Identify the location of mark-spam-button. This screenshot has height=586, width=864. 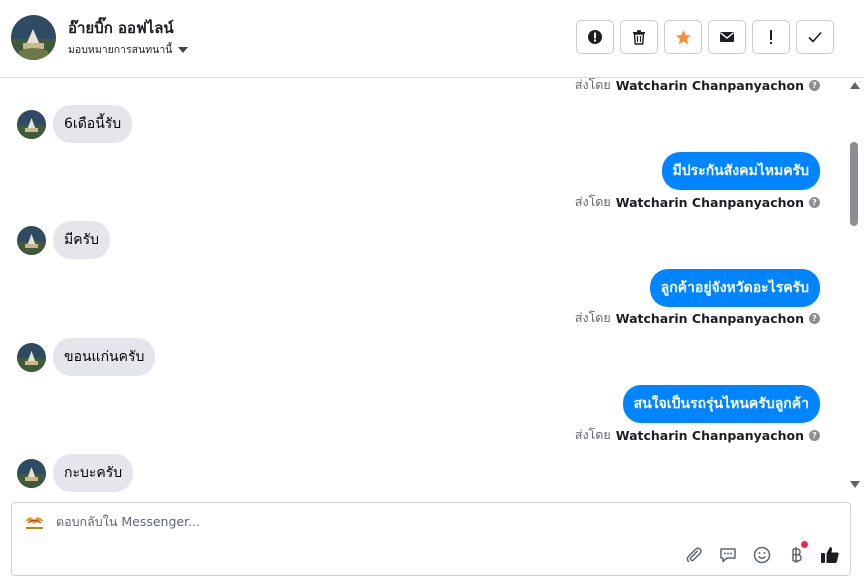
(595, 37).